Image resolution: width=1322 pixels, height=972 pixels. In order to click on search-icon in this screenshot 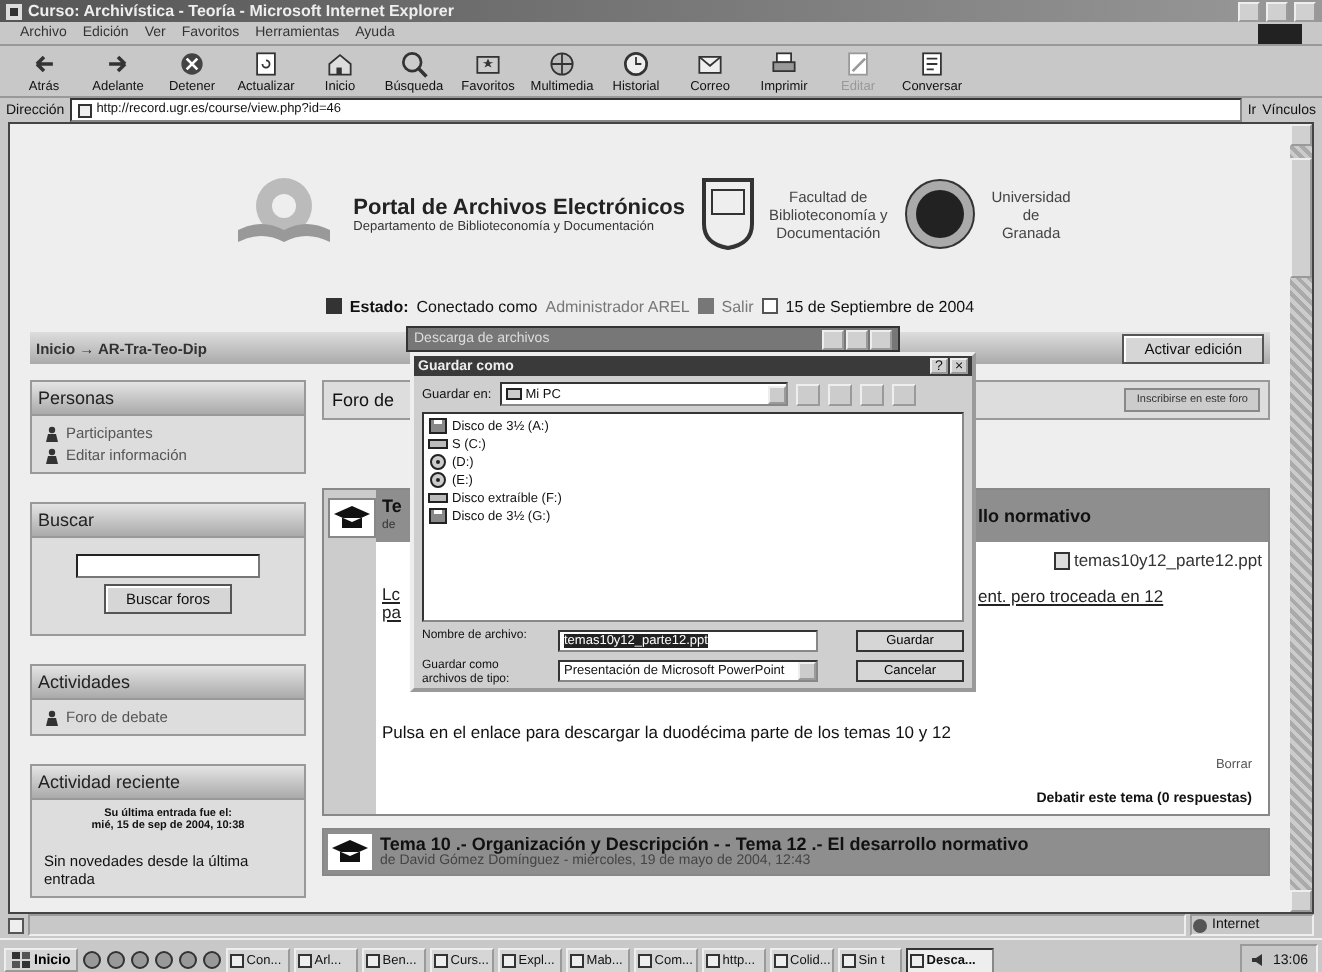, I will do `click(414, 64)`.